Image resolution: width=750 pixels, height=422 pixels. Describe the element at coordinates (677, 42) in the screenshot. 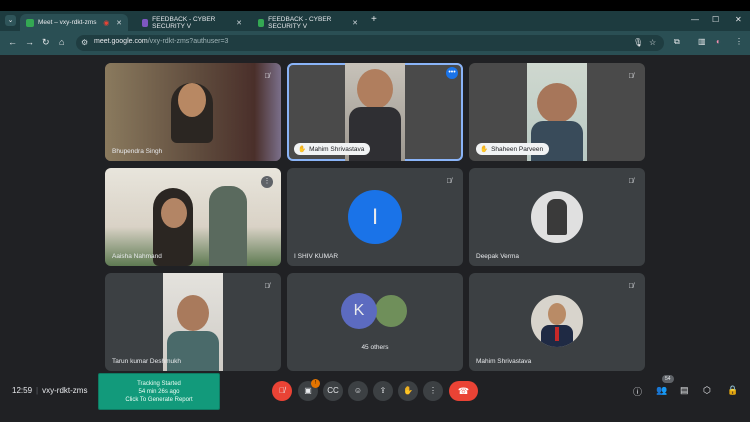

I see `extensions-icon: ⧉` at that location.